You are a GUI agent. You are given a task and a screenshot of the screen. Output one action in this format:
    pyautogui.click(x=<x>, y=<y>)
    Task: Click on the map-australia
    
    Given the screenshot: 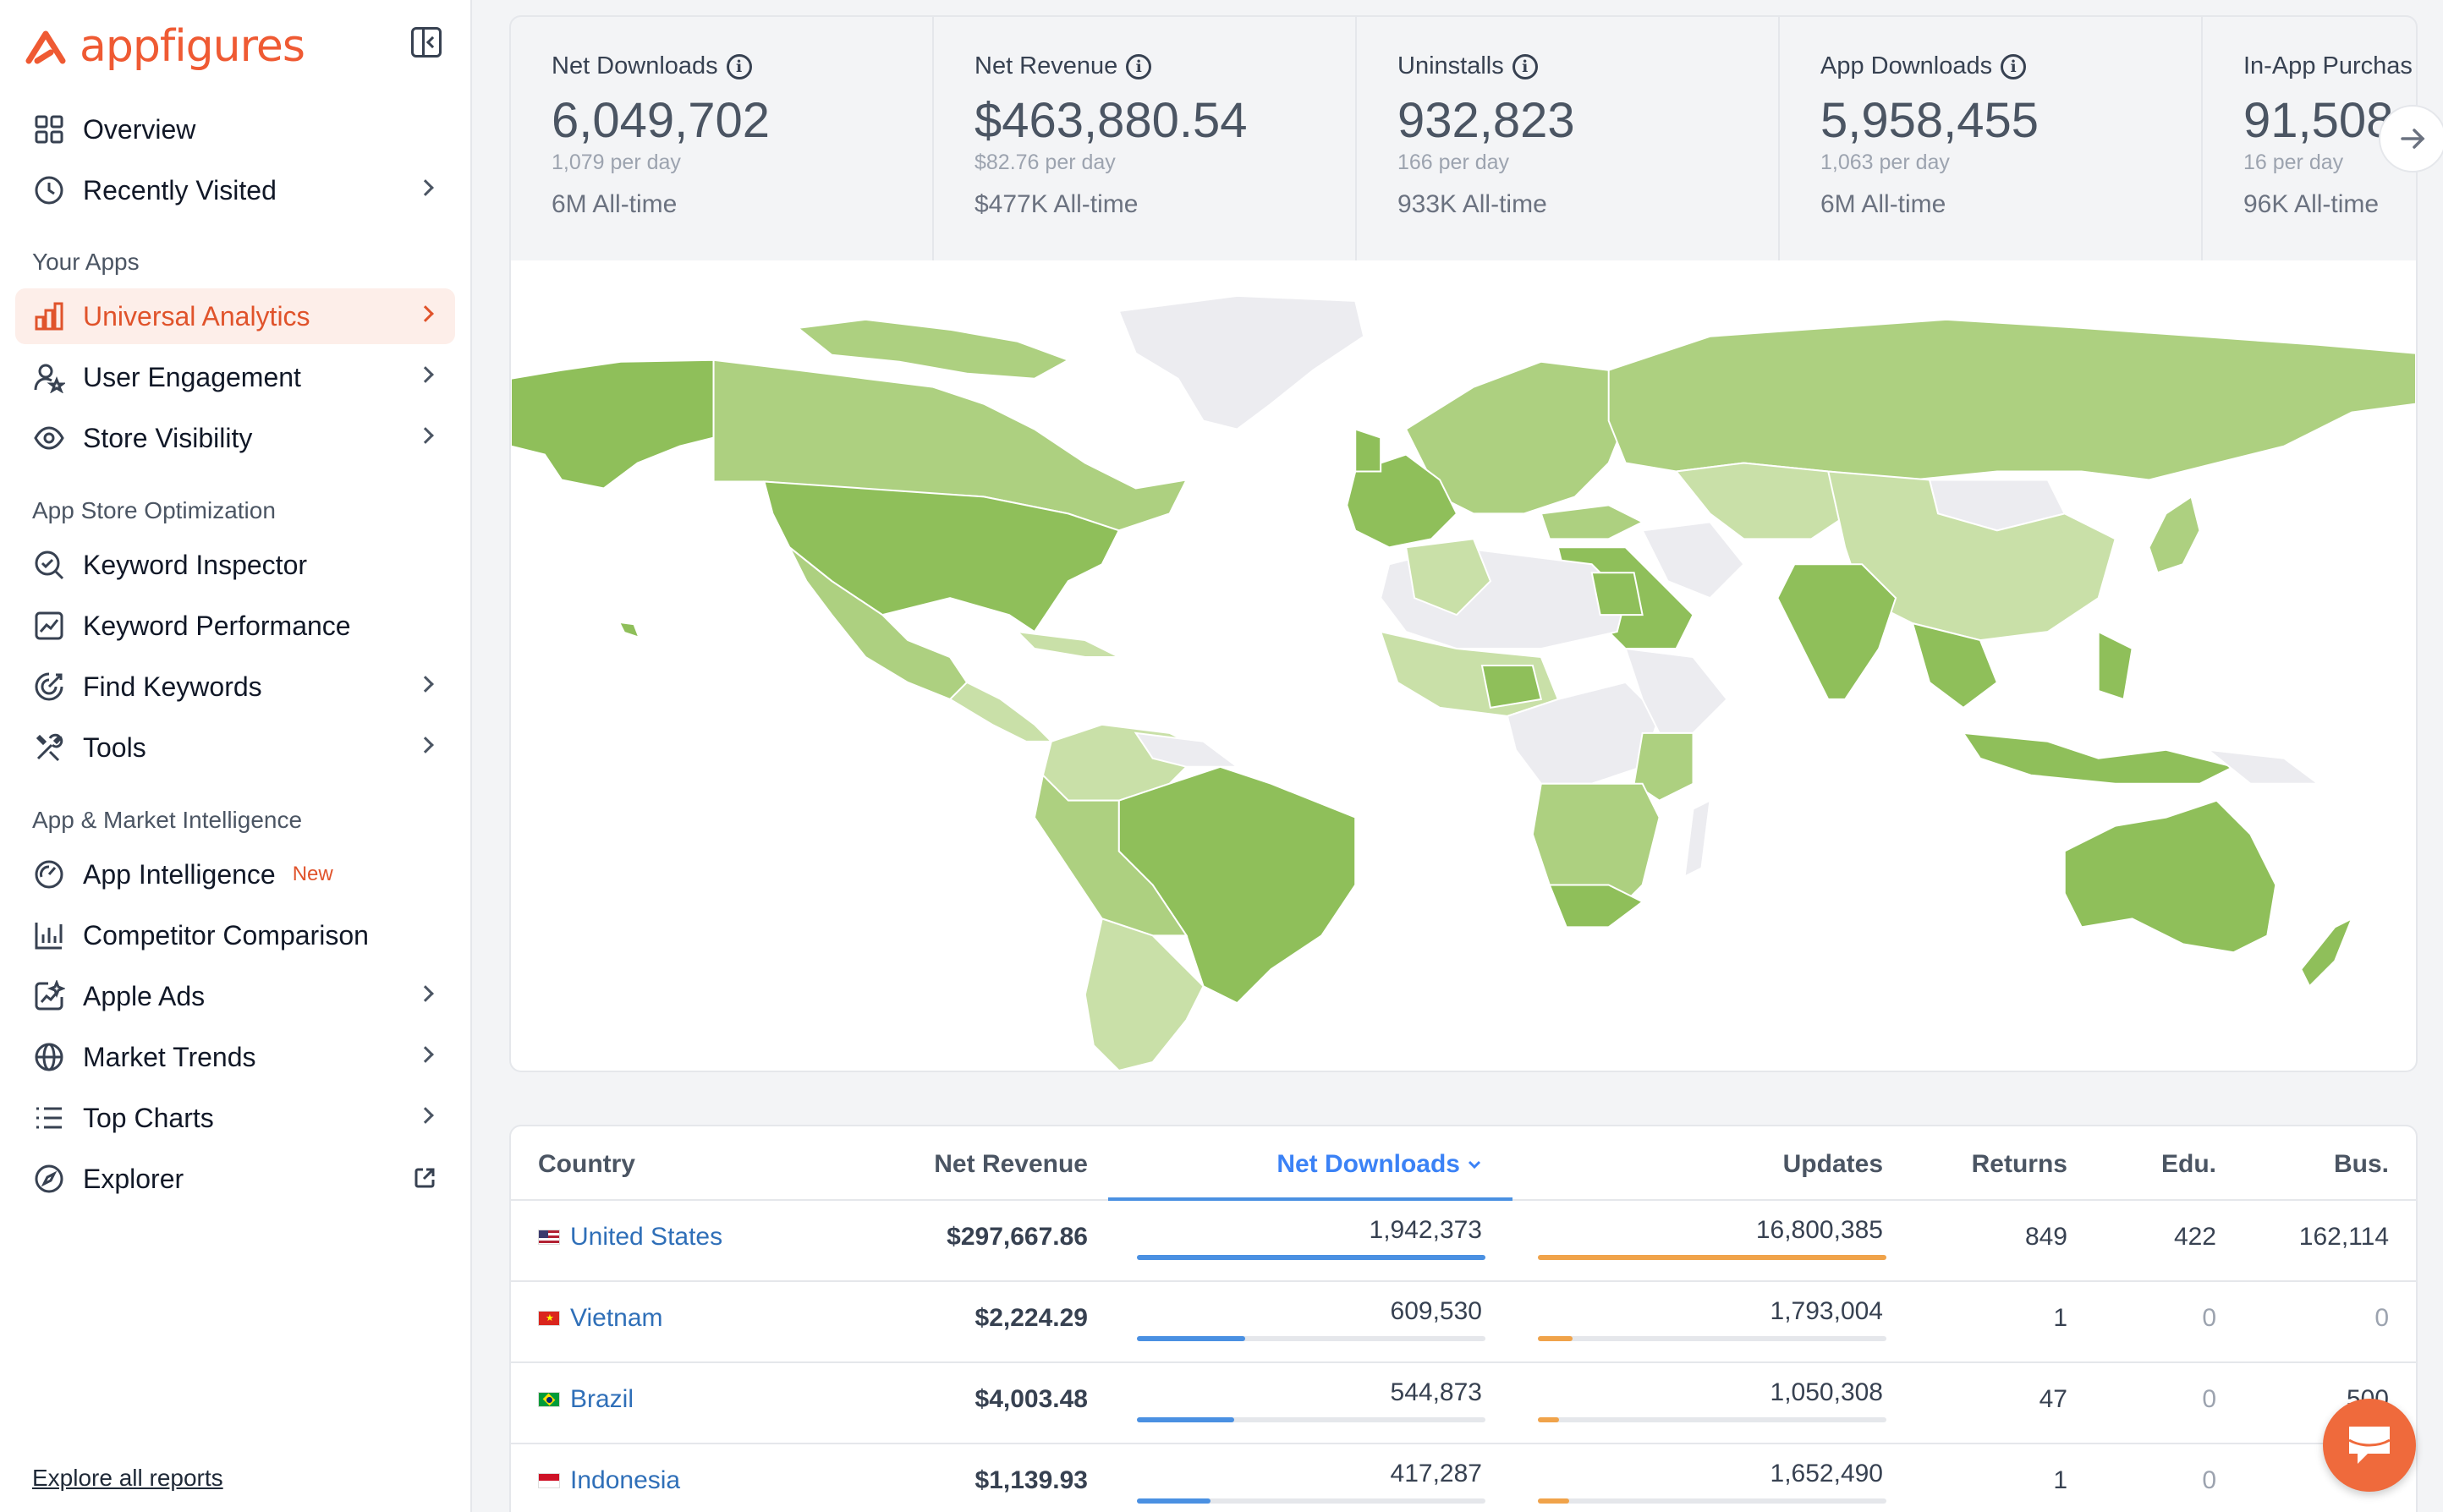 What is the action you would take?
    pyautogui.click(x=2170, y=876)
    